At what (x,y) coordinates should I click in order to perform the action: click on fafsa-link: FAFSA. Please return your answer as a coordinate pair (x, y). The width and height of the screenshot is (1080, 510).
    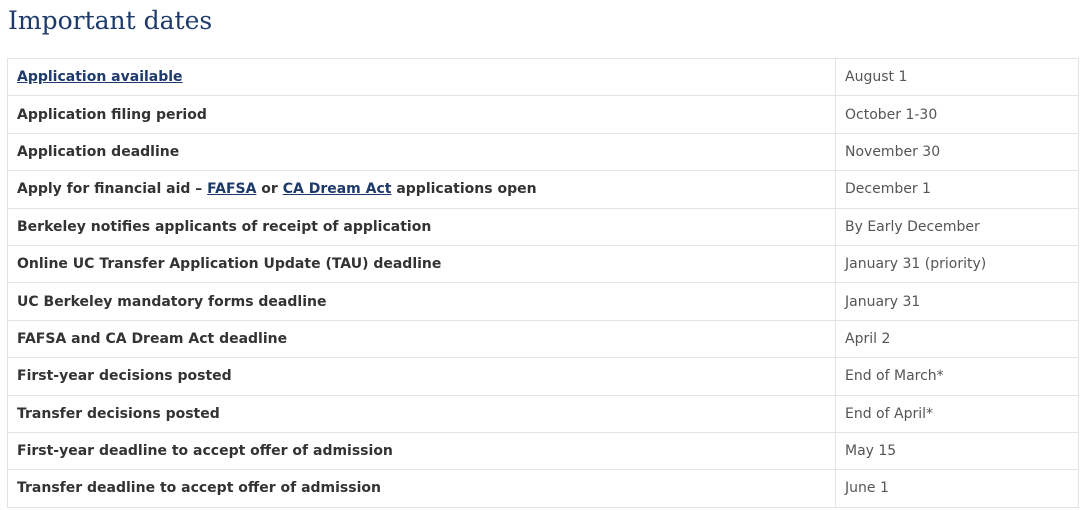
    Looking at the image, I should click on (231, 189).